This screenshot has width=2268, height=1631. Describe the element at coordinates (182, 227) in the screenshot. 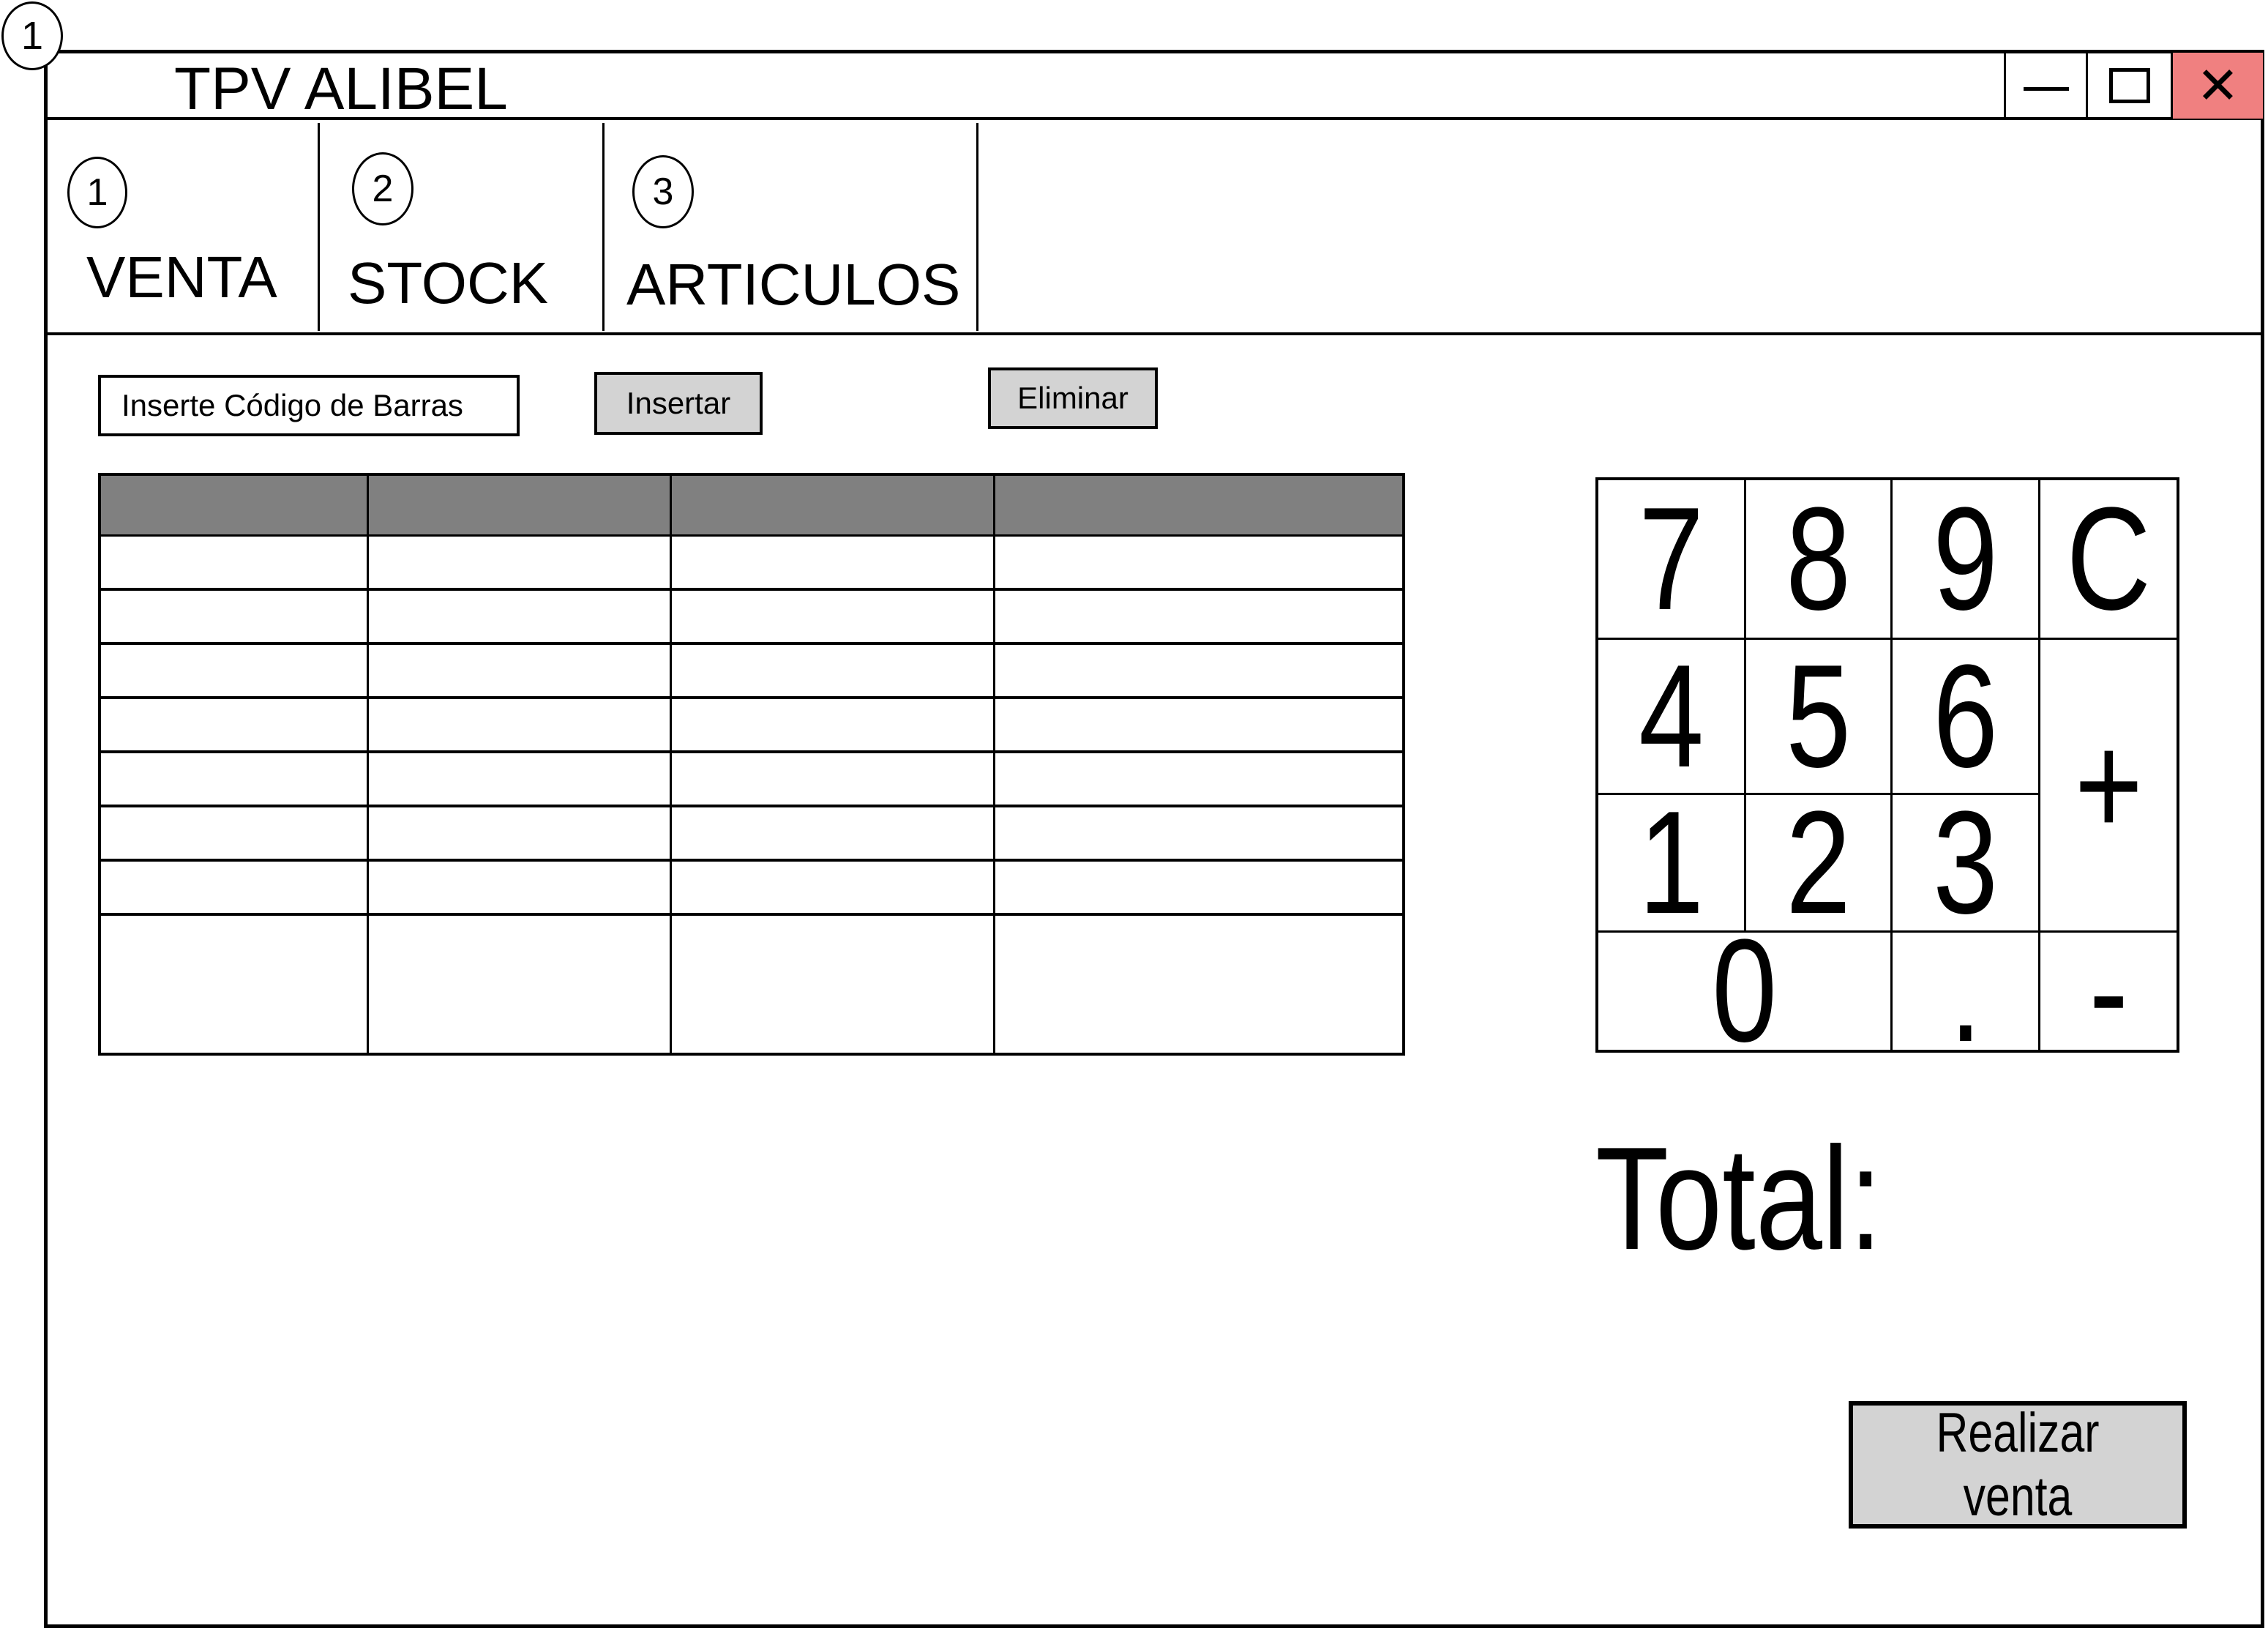

I see `tab-venta: 1 VENTA` at that location.